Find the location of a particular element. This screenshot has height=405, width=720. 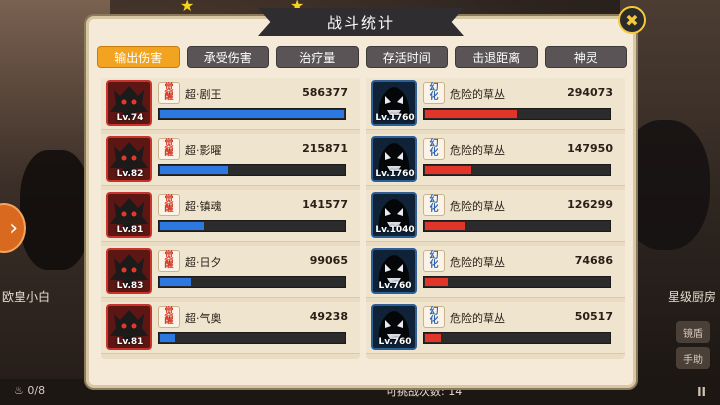

damage-value: 215871 is located at coordinates (325, 148).